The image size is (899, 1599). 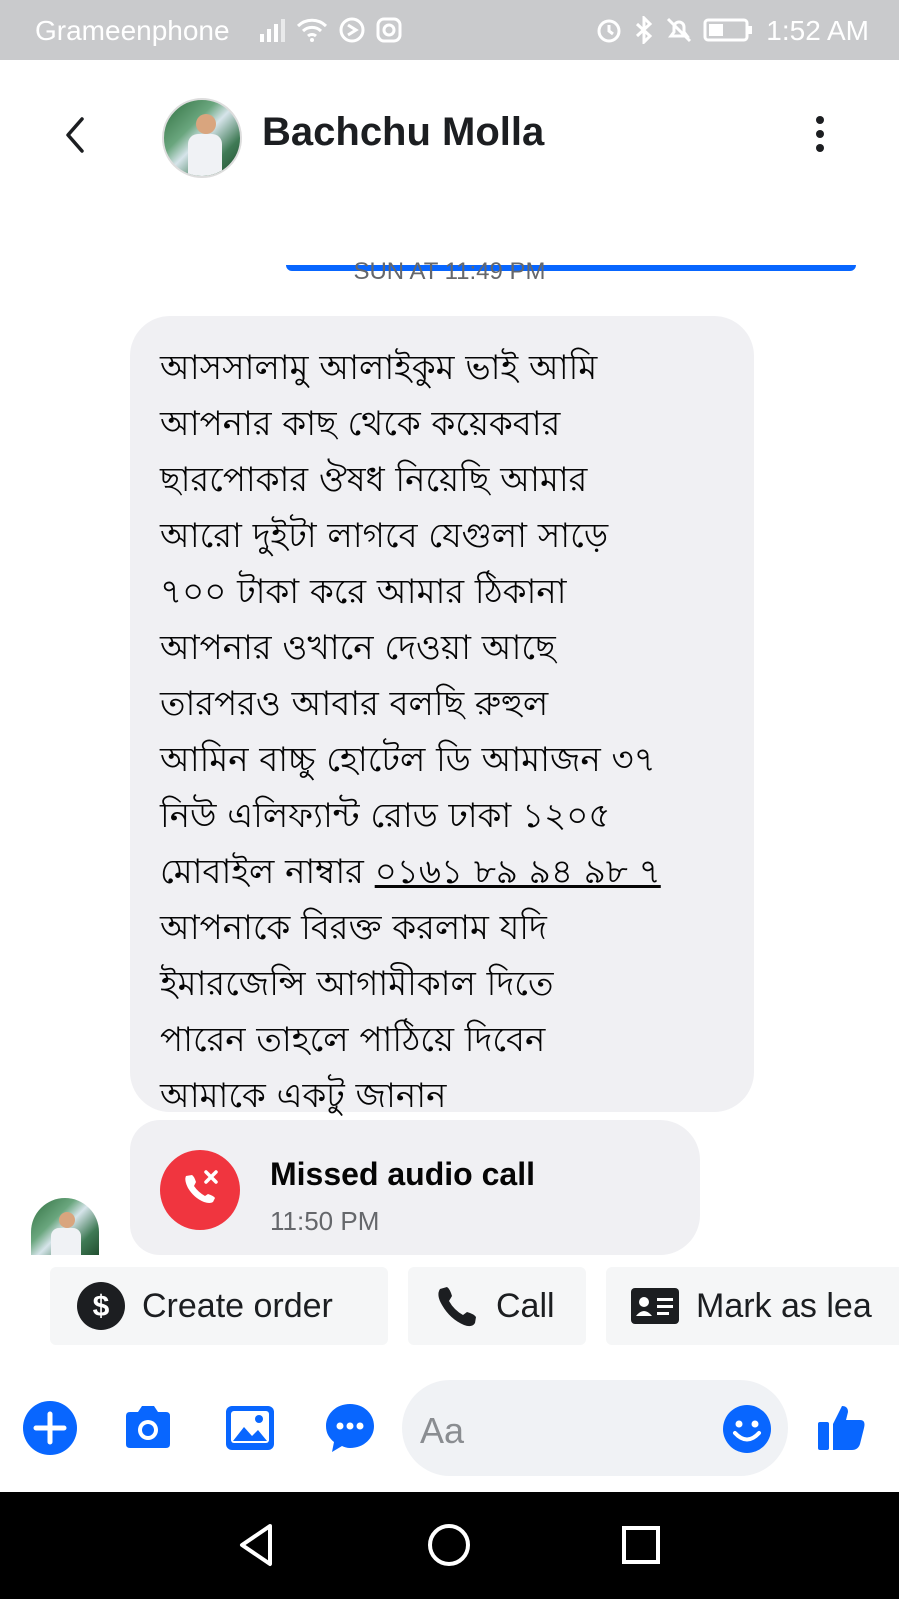 I want to click on recents-square-icon, so click(x=641, y=1545).